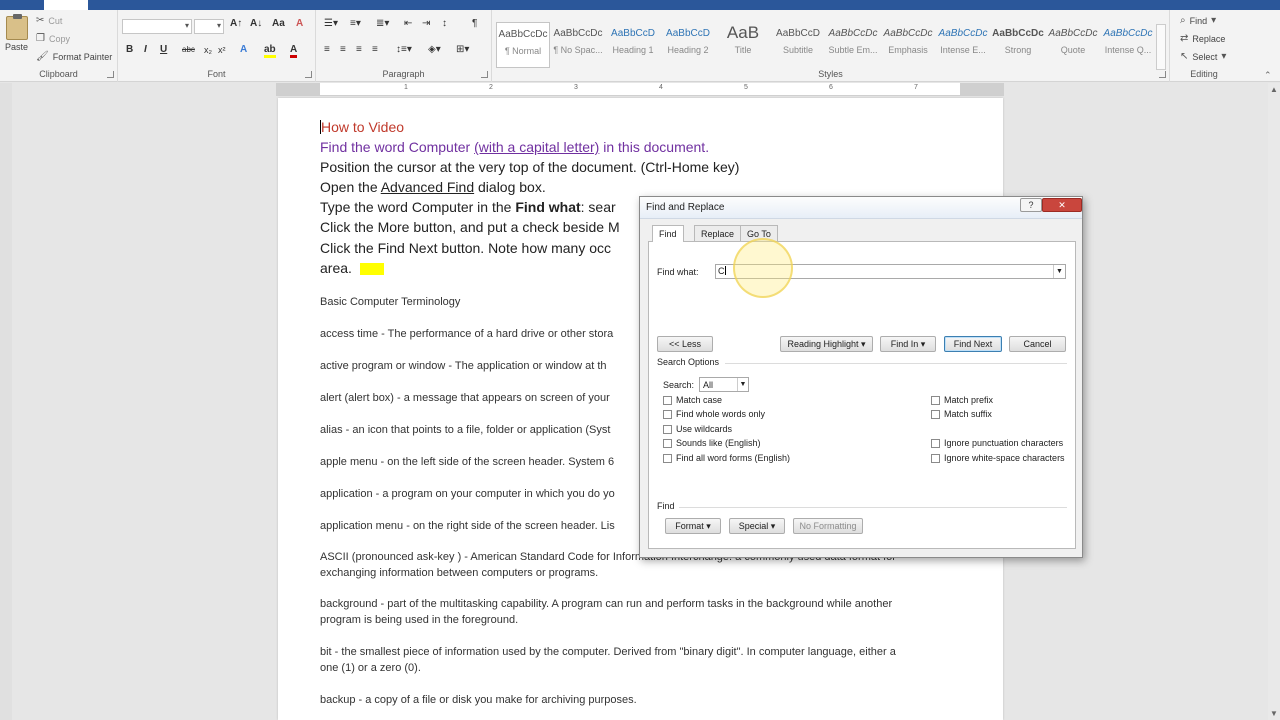 Image resolution: width=1280 pixels, height=720 pixels. What do you see at coordinates (16, 47) in the screenshot?
I see `paste-button: Paste` at bounding box center [16, 47].